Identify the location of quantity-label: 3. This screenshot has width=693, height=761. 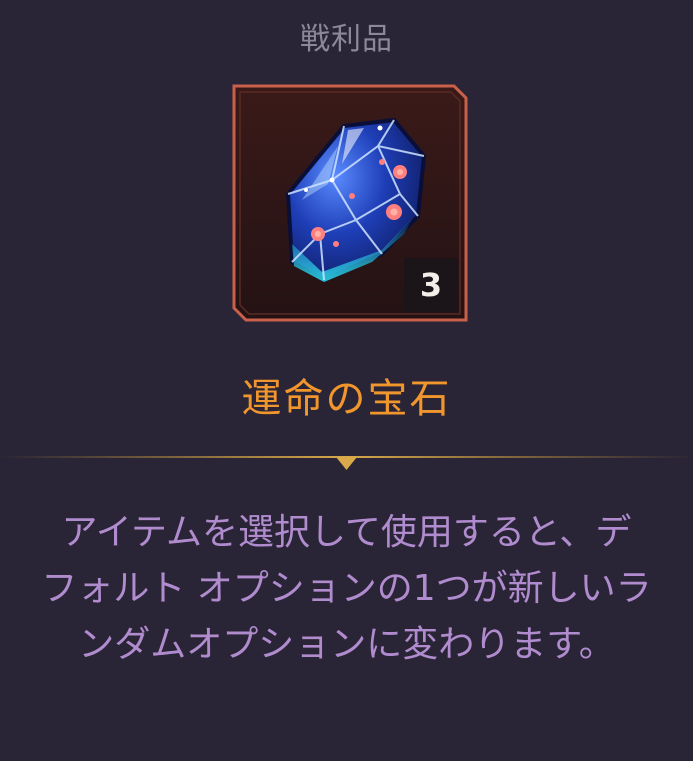
(431, 285).